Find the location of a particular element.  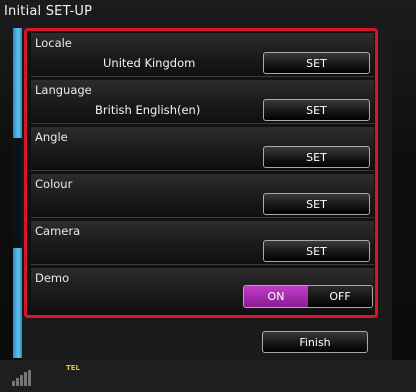

setting-row-language: Language British English(en) SET is located at coordinates (202, 102).